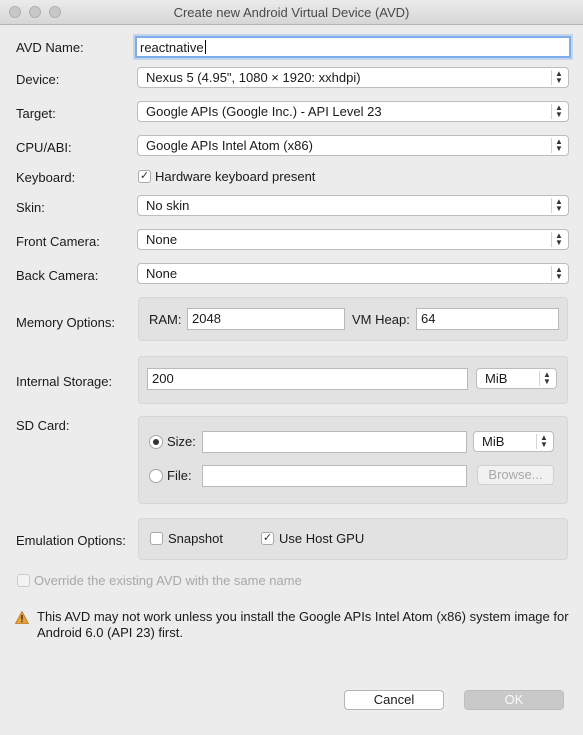 The width and height of the screenshot is (583, 735). Describe the element at coordinates (65, 322) in the screenshot. I see `memory-options-label: Memory Options:` at that location.